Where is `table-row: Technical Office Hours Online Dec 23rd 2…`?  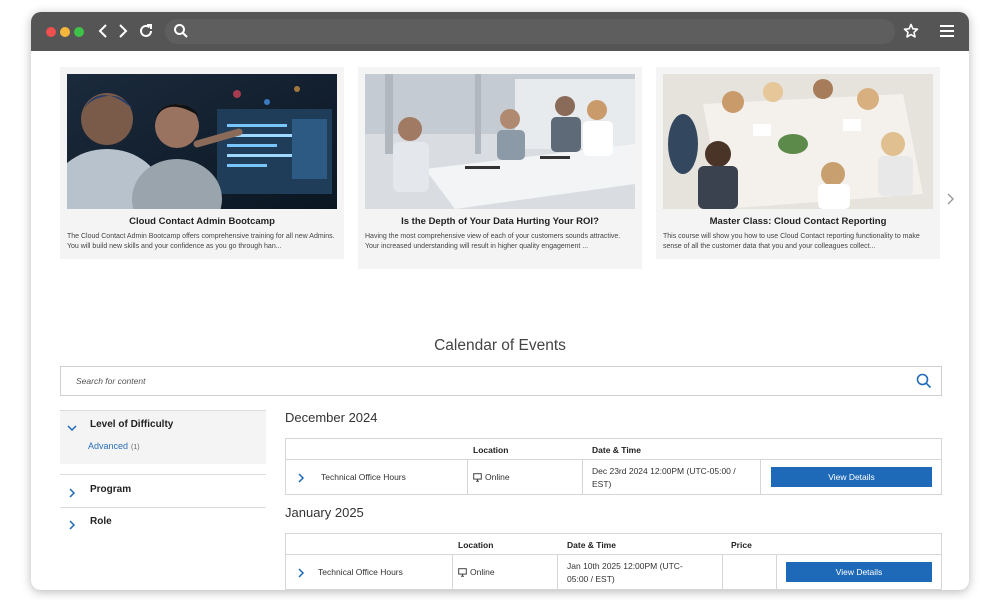
table-row: Technical Office Hours Online Dec 23rd 2… is located at coordinates (613, 477).